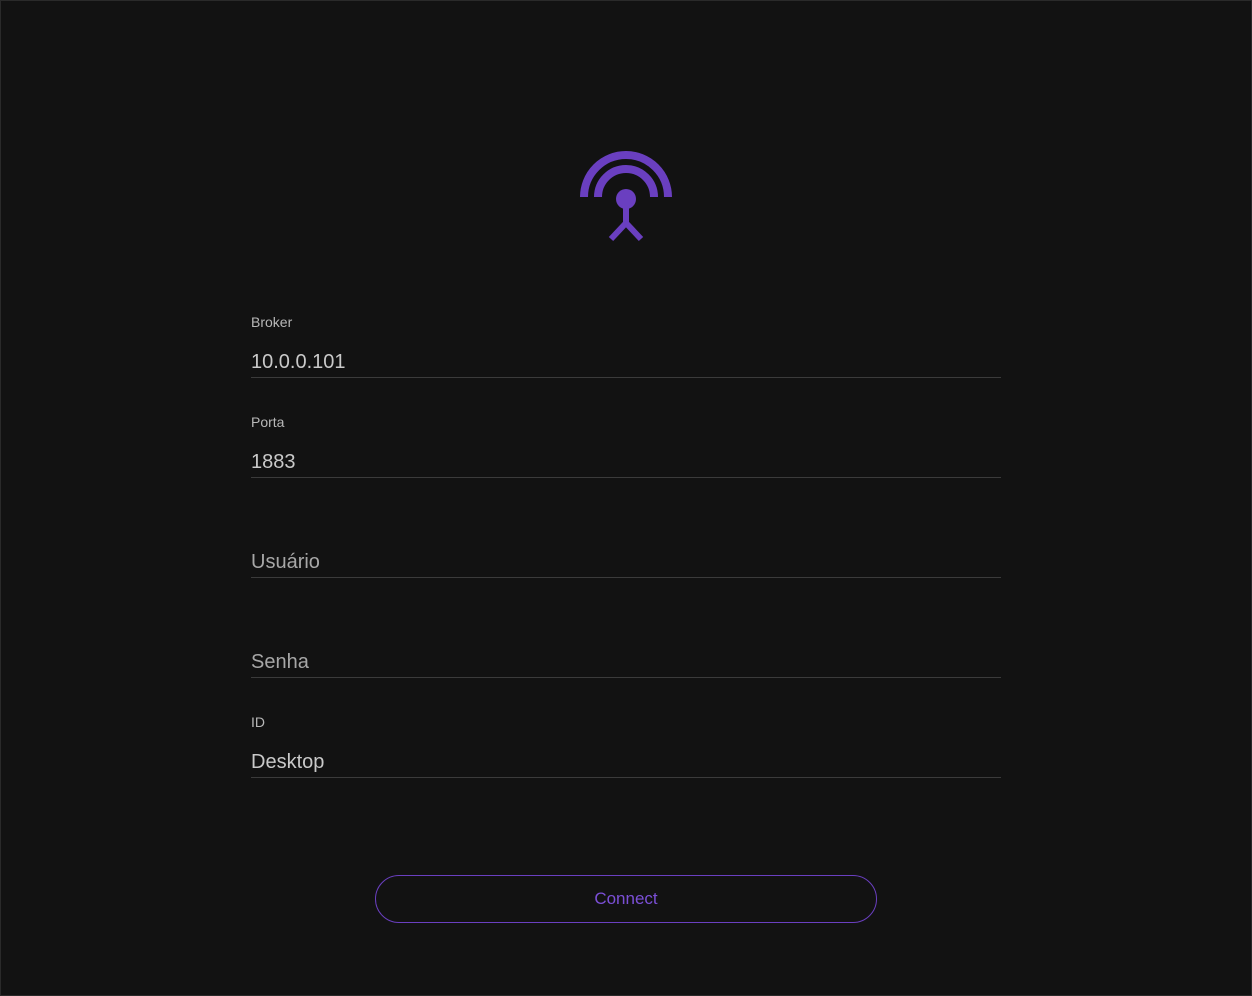  I want to click on user-input, so click(626, 562).